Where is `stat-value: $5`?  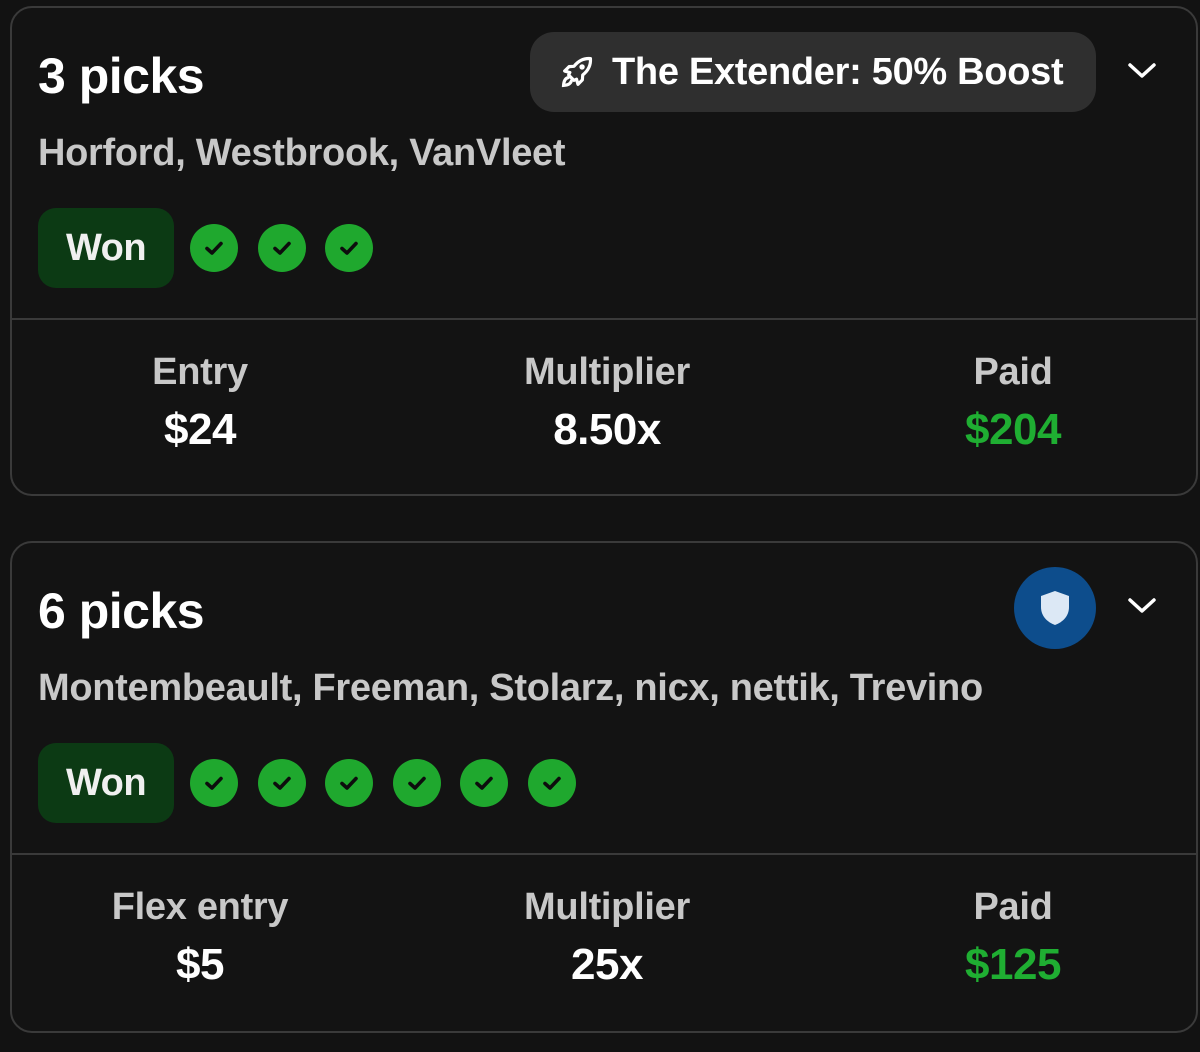 stat-value: $5 is located at coordinates (200, 964).